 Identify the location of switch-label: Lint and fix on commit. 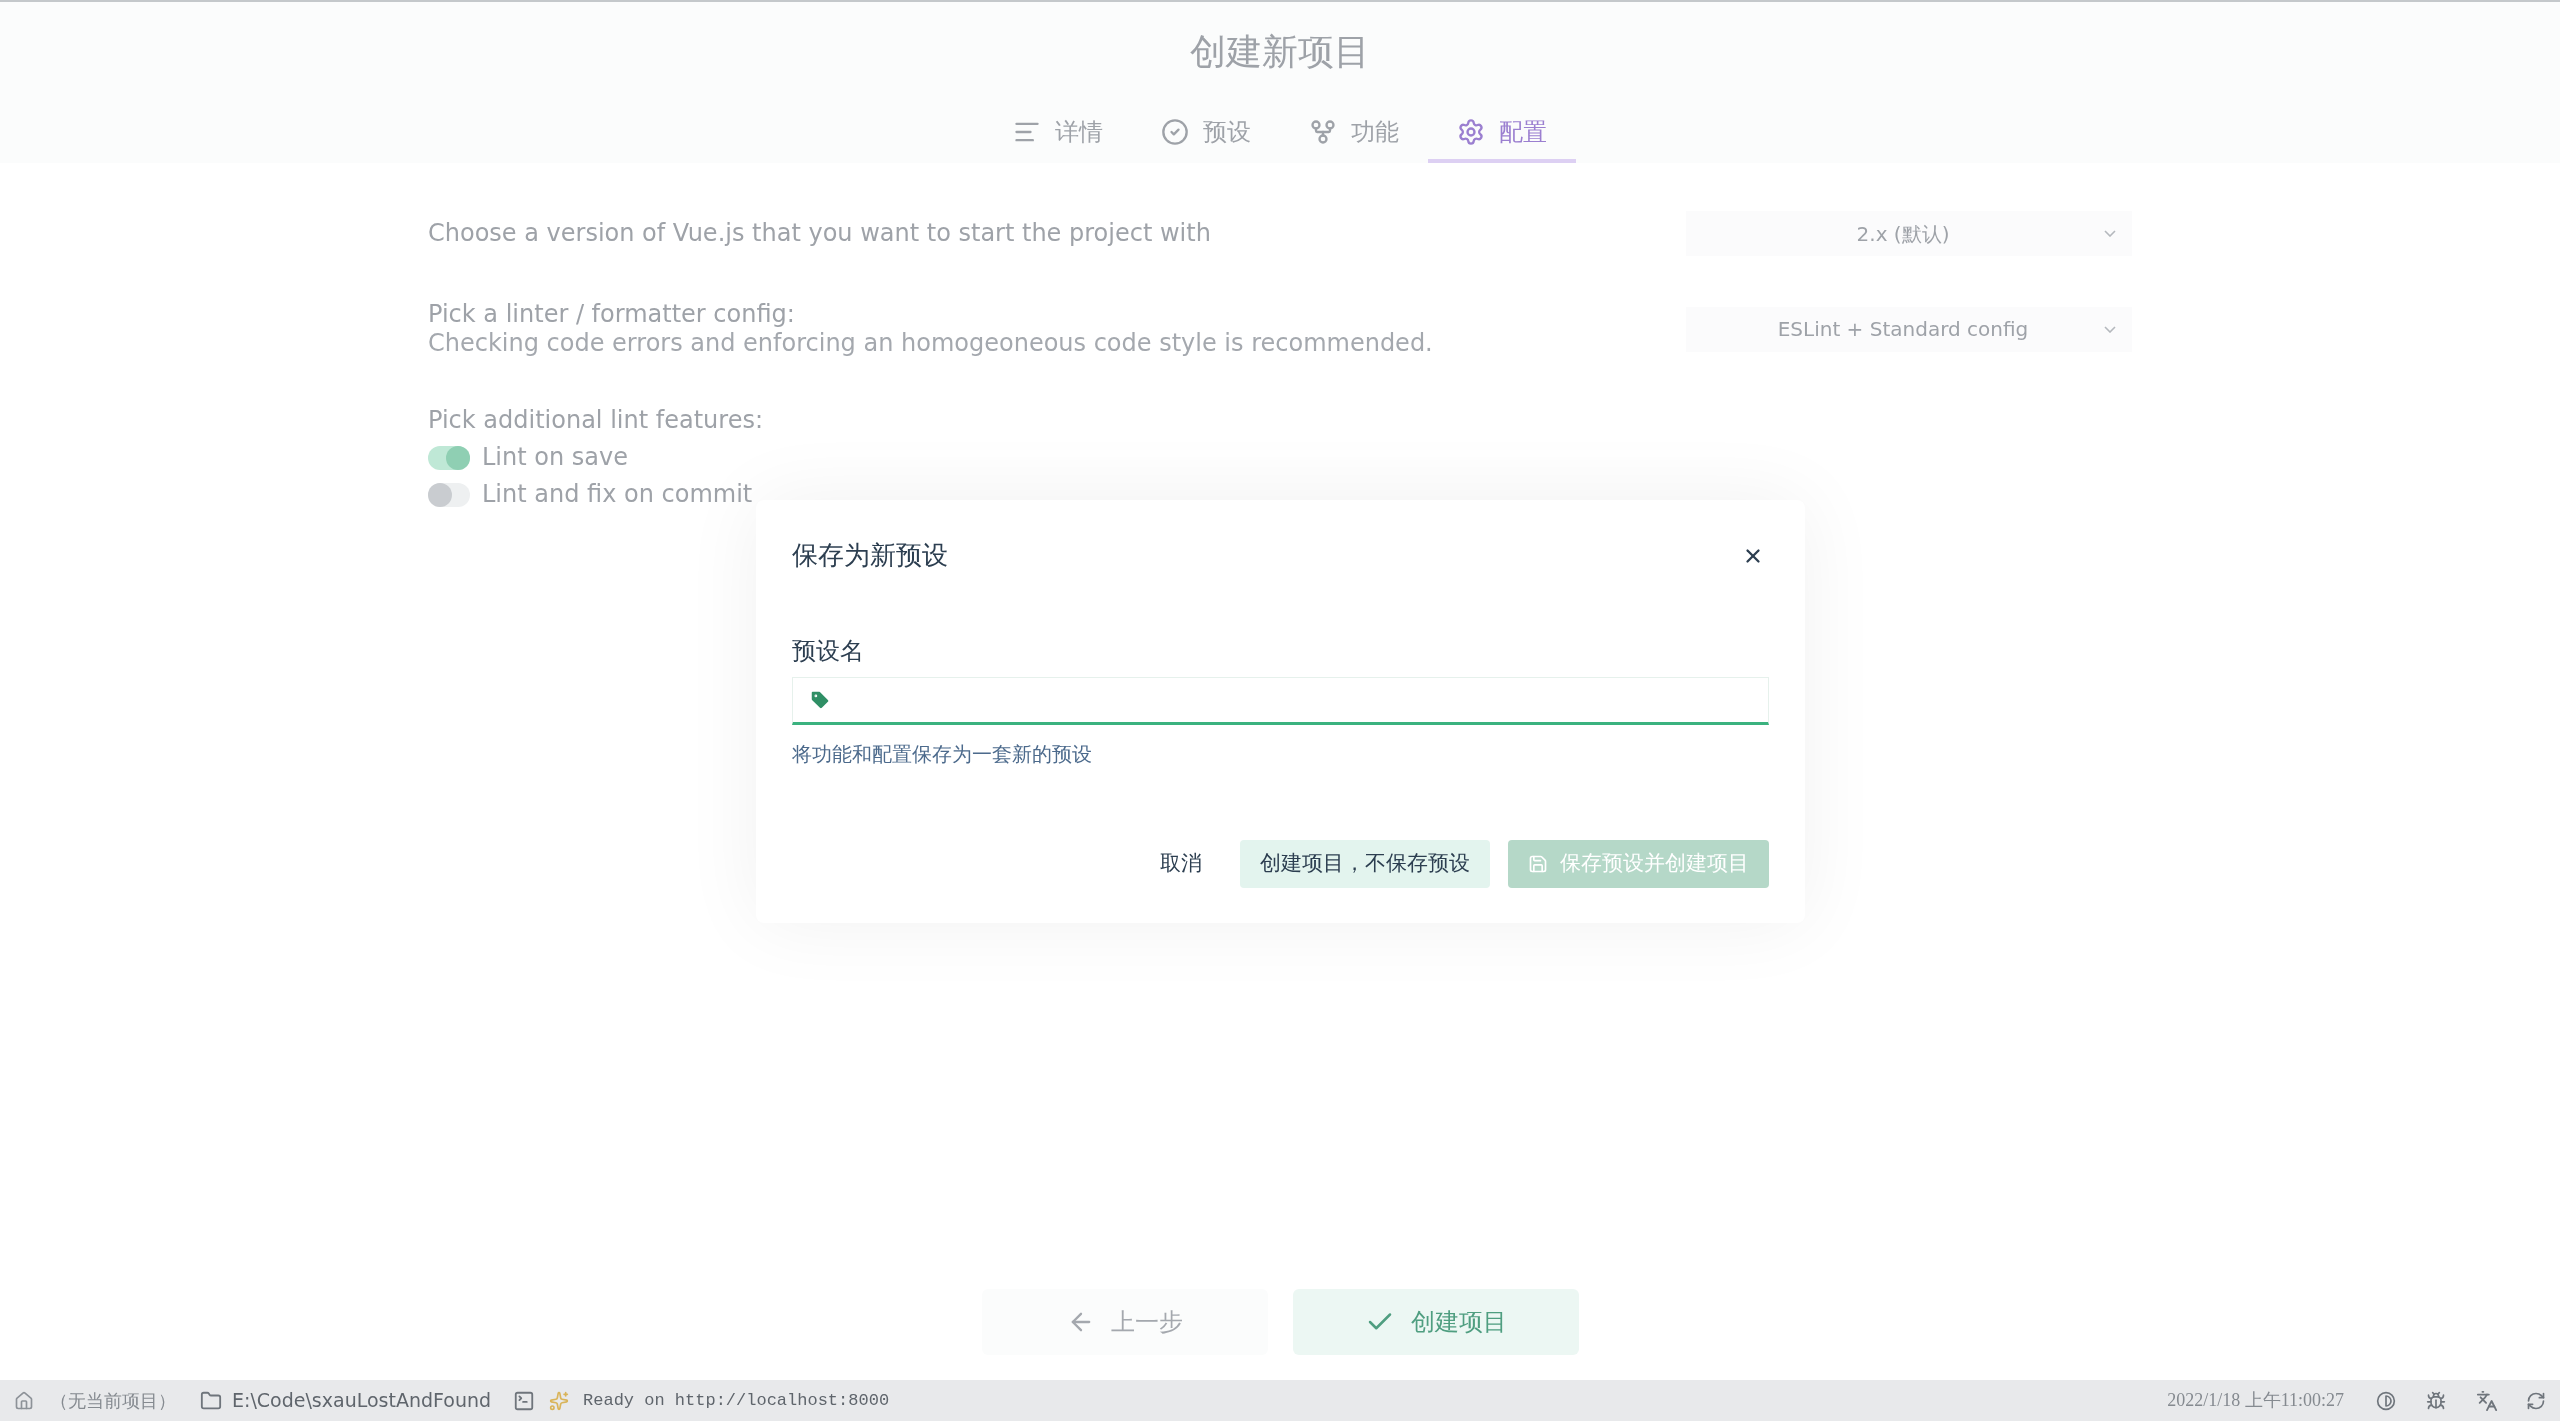
(617, 494).